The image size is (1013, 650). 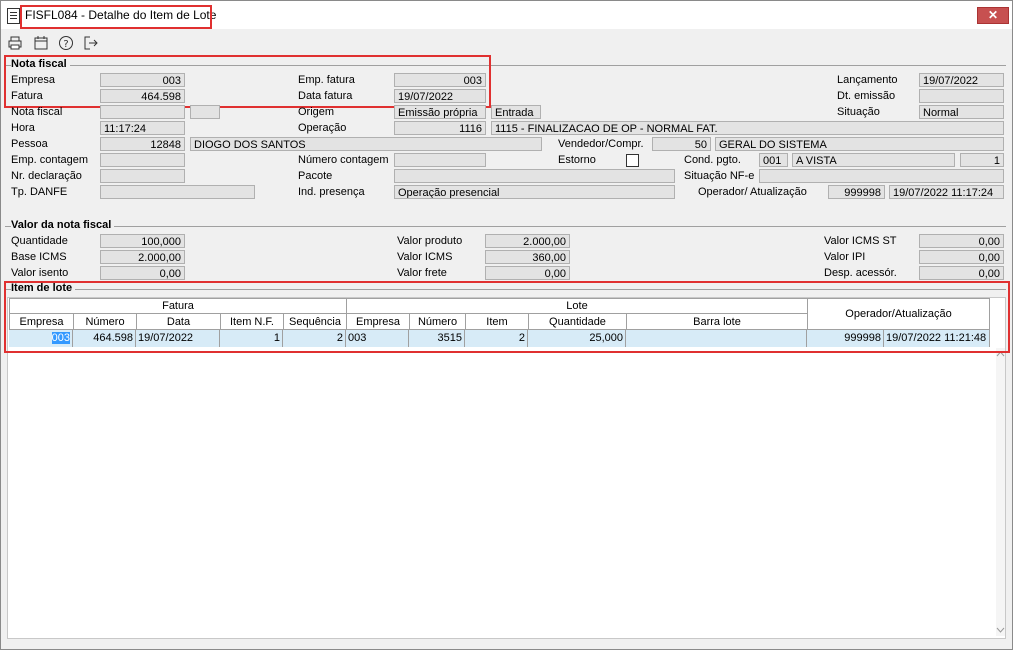 What do you see at coordinates (105, 321) in the screenshot?
I see `col-numero-header: Número` at bounding box center [105, 321].